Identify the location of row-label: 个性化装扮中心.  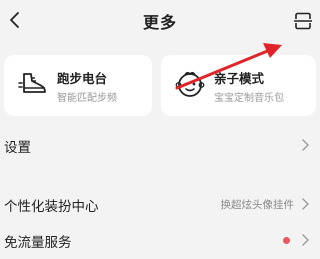
(51, 207).